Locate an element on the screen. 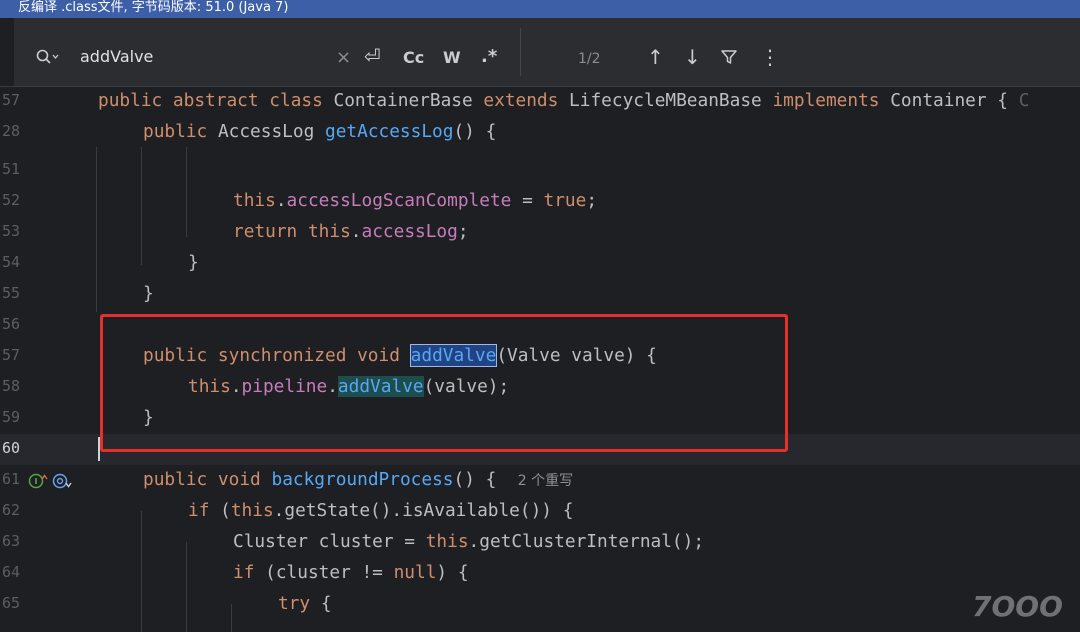 The width and height of the screenshot is (1080, 632). find-bar-divider is located at coordinates (520, 52).